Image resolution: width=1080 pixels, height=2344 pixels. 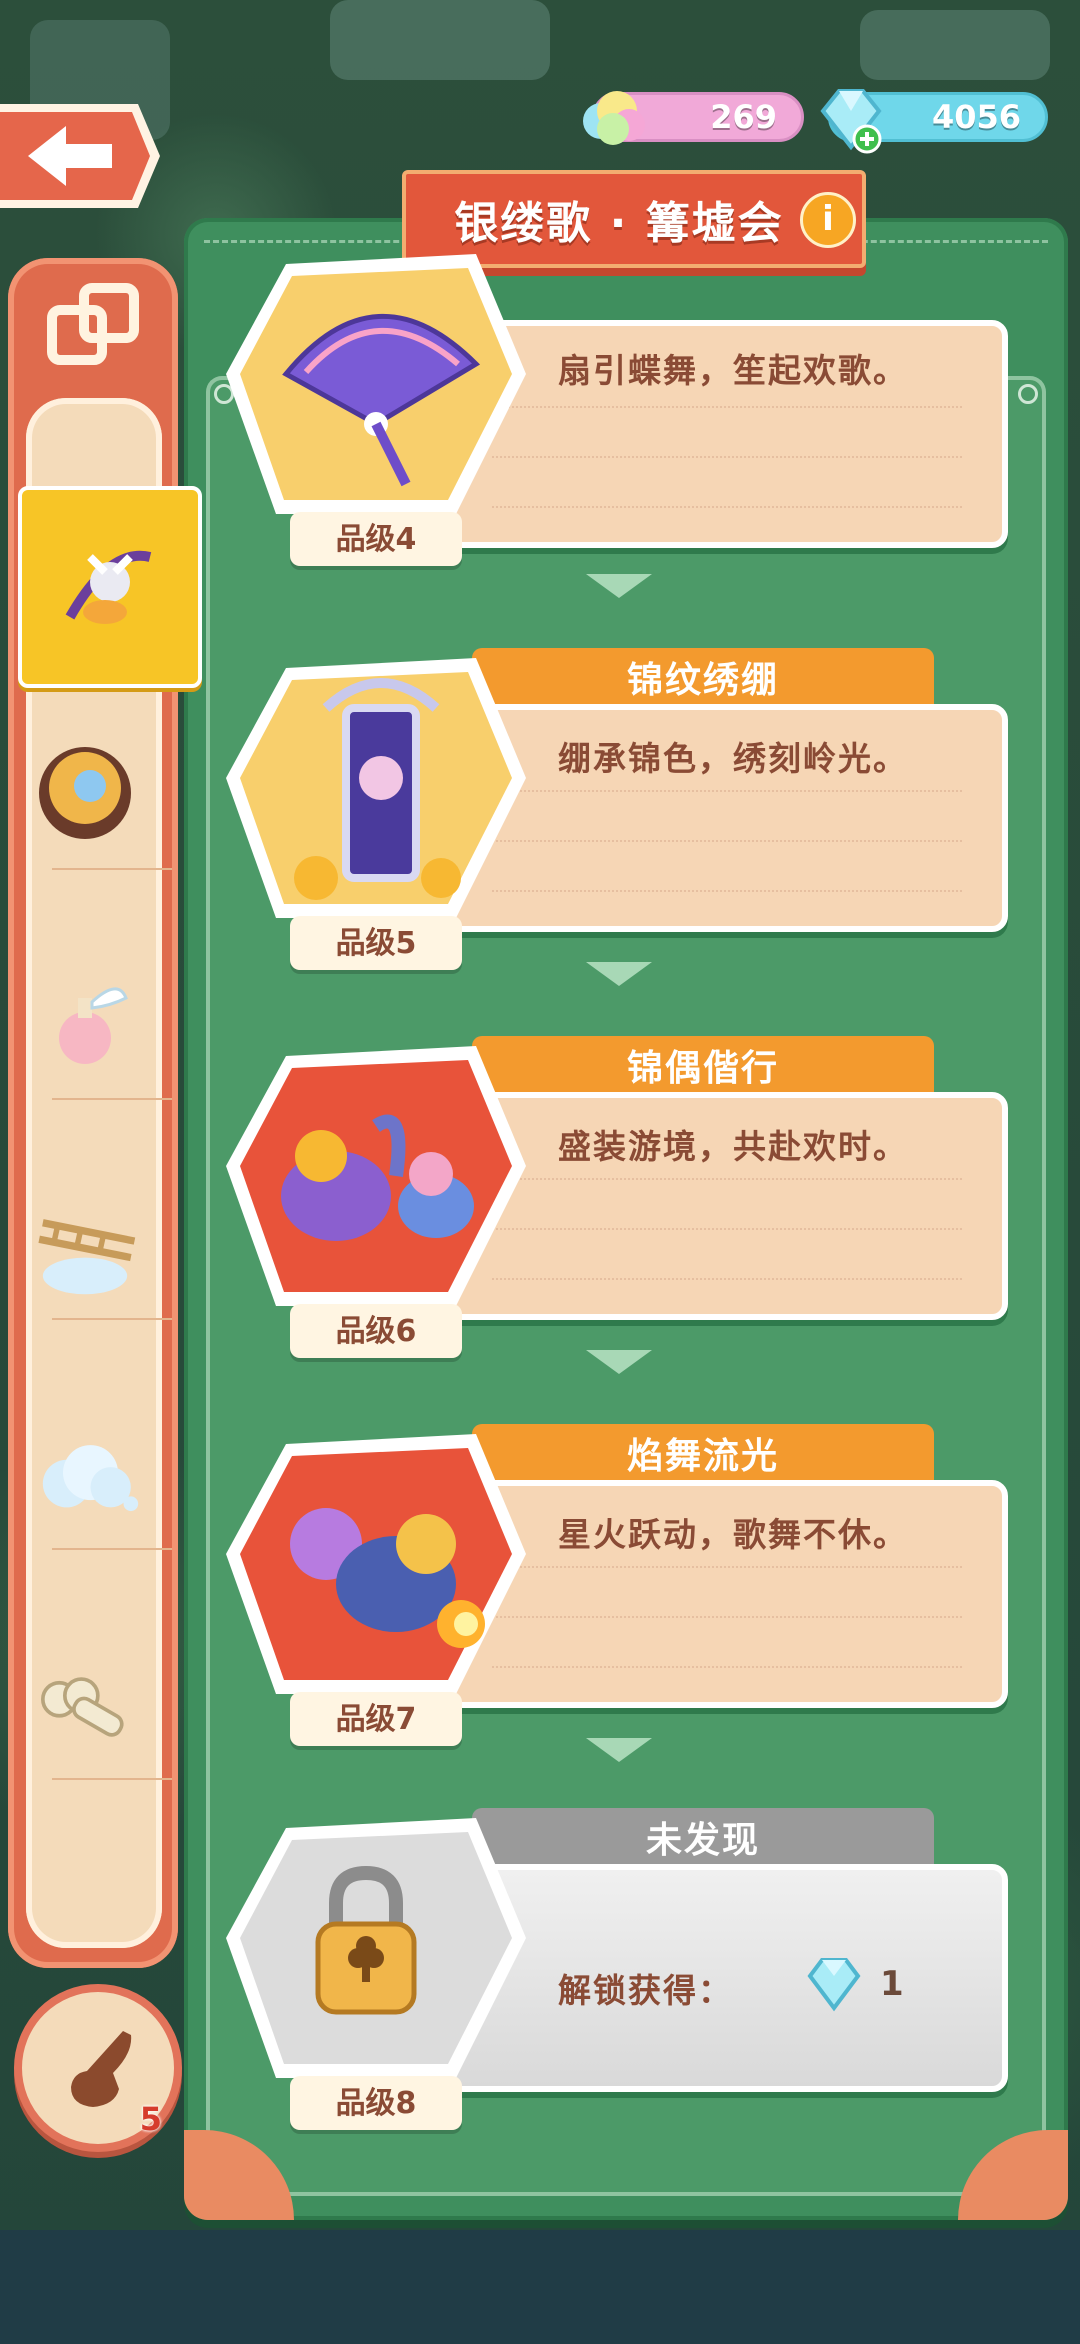 What do you see at coordinates (703, 1840) in the screenshot?
I see `card-title: 未发现` at bounding box center [703, 1840].